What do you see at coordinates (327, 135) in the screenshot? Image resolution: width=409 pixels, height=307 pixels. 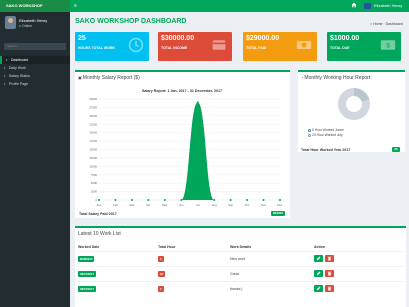 I see `legend-label: 20 Hour Worked July` at bounding box center [327, 135].